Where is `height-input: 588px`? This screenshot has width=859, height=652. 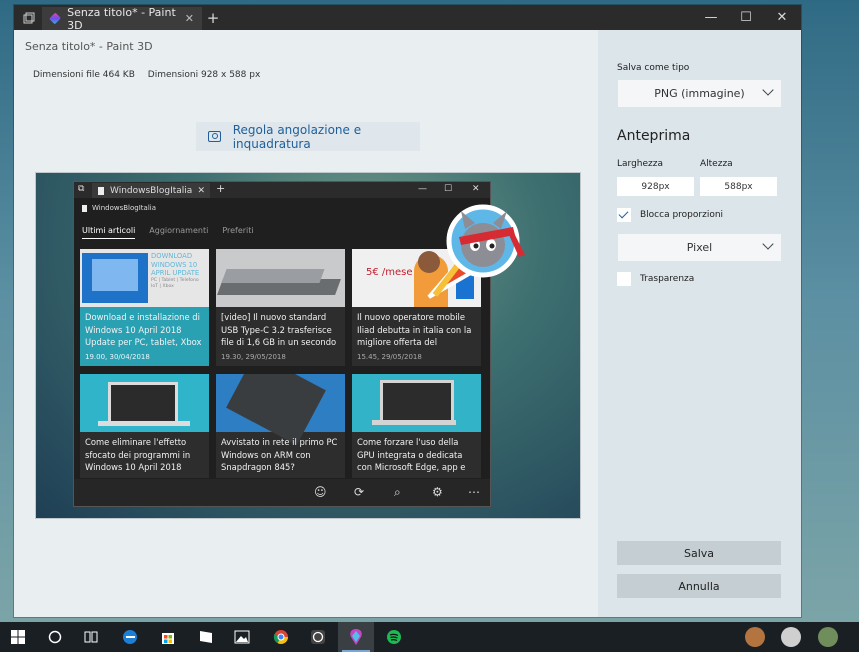 height-input: 588px is located at coordinates (738, 186).